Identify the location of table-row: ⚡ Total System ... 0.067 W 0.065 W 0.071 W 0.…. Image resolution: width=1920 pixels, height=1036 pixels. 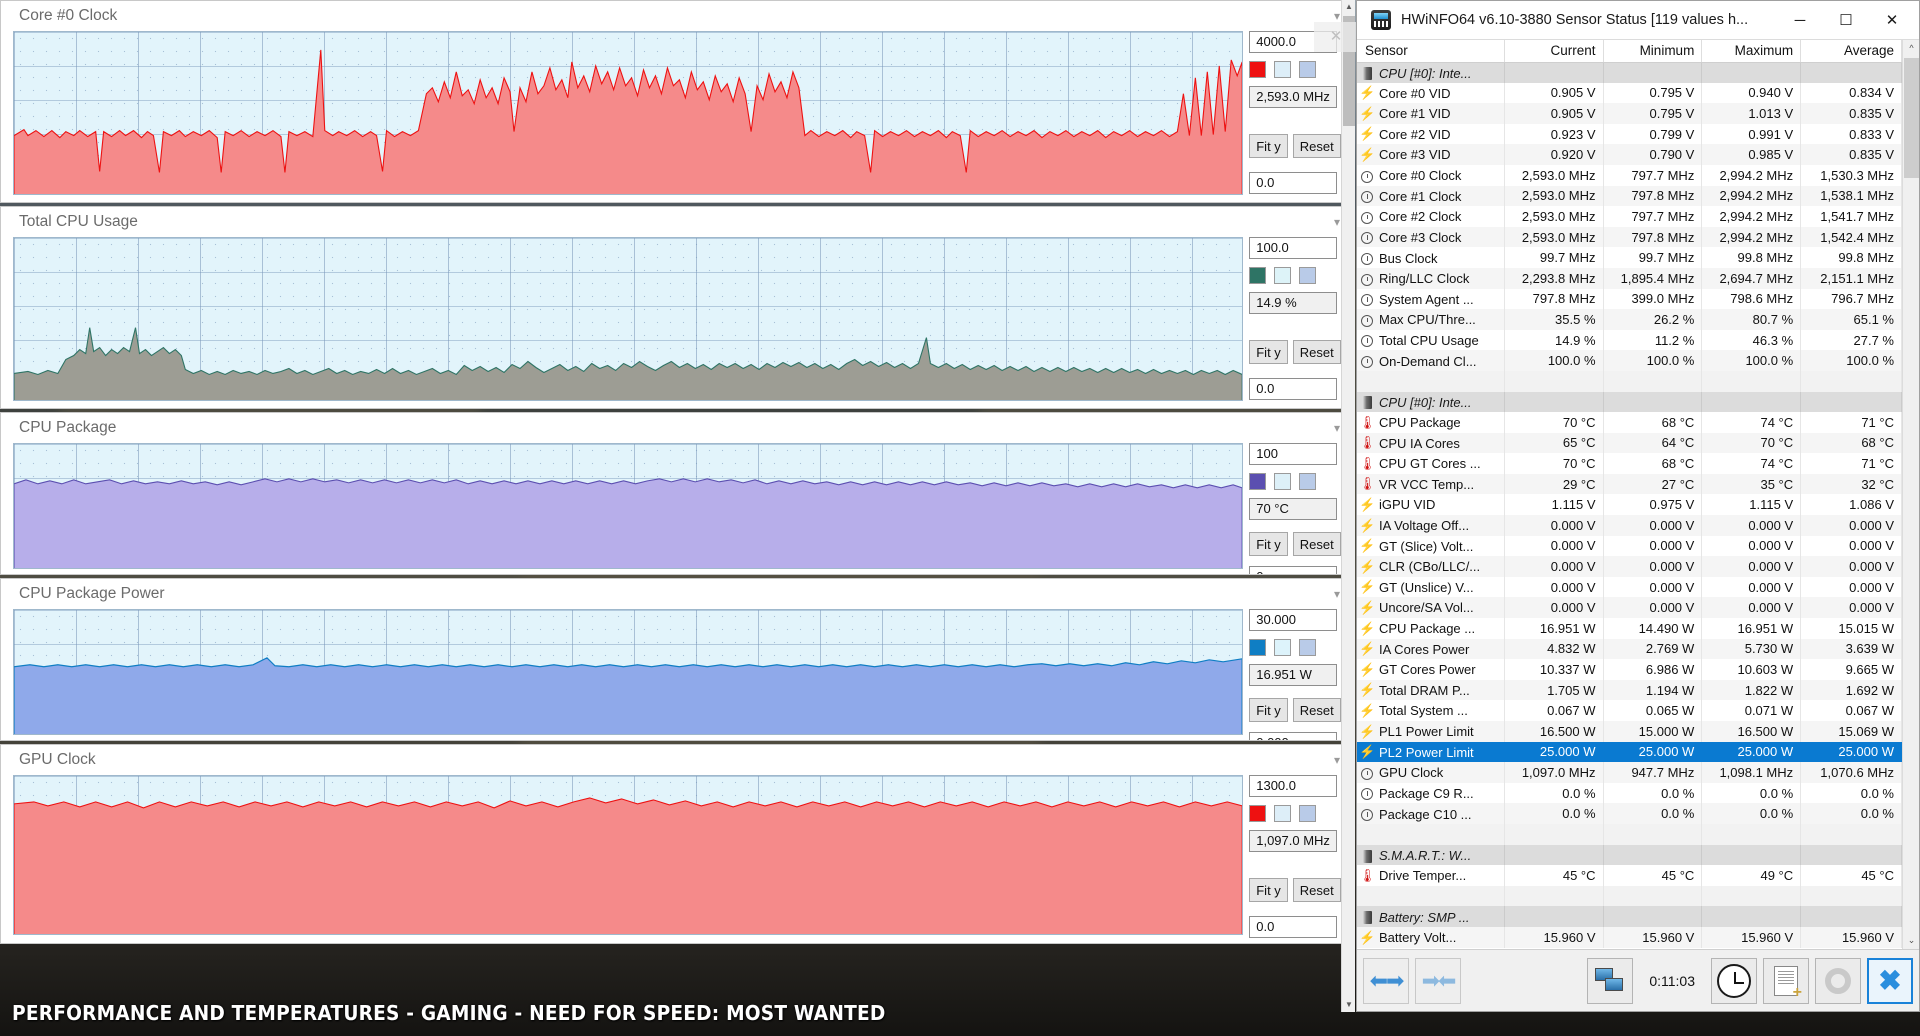
(1629, 710).